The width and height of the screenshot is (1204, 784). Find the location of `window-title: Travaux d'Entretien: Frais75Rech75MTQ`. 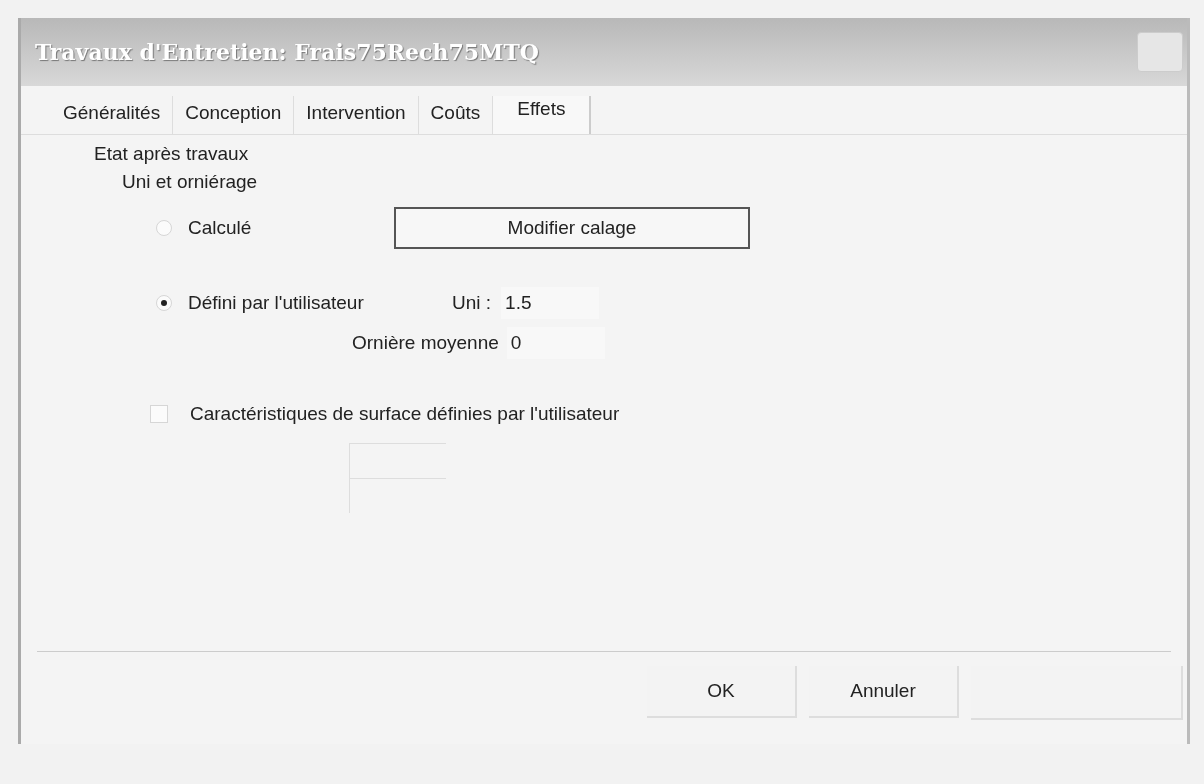

window-title: Travaux d'Entretien: Frais75Rech75MTQ is located at coordinates (287, 52).